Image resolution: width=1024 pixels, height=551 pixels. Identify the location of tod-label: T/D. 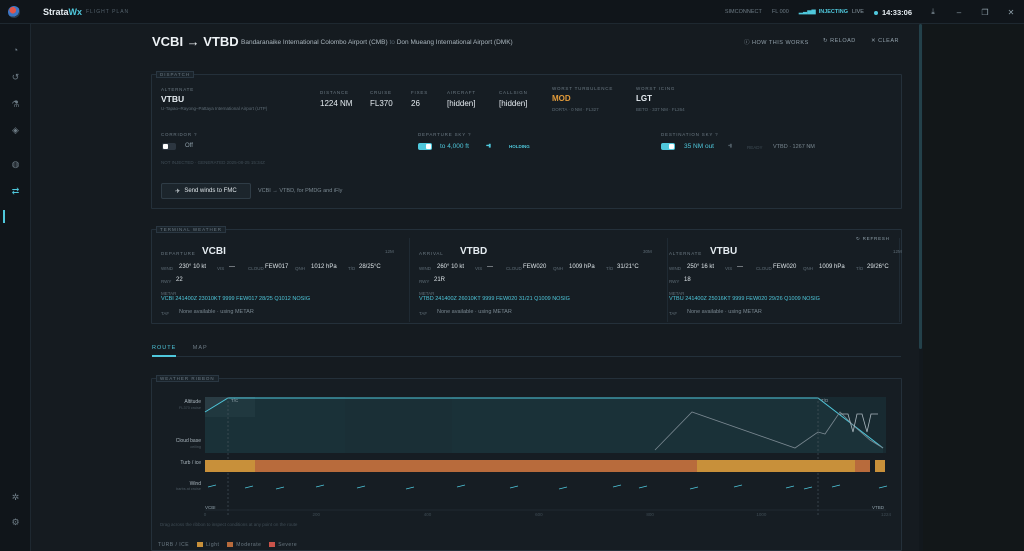
(825, 400).